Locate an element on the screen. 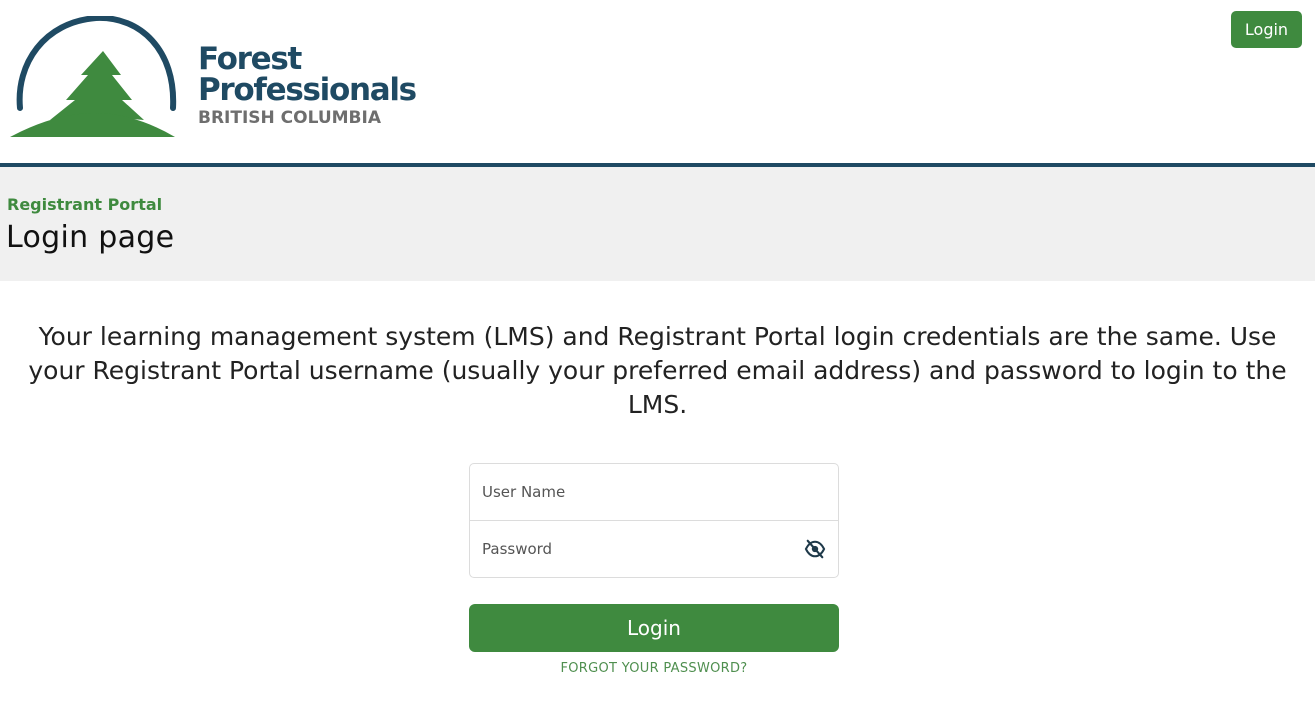  page-title: Login page is located at coordinates (90, 237).